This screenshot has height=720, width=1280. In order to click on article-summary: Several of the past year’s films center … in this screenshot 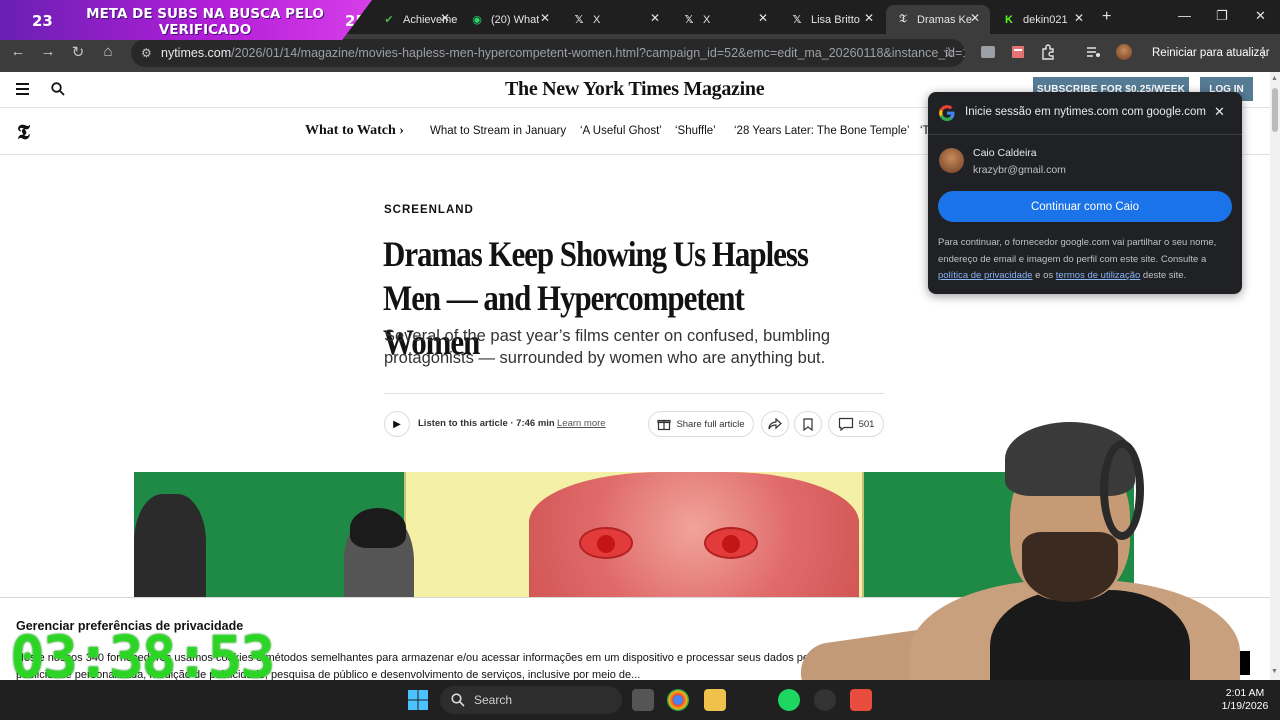, I will do `click(607, 347)`.